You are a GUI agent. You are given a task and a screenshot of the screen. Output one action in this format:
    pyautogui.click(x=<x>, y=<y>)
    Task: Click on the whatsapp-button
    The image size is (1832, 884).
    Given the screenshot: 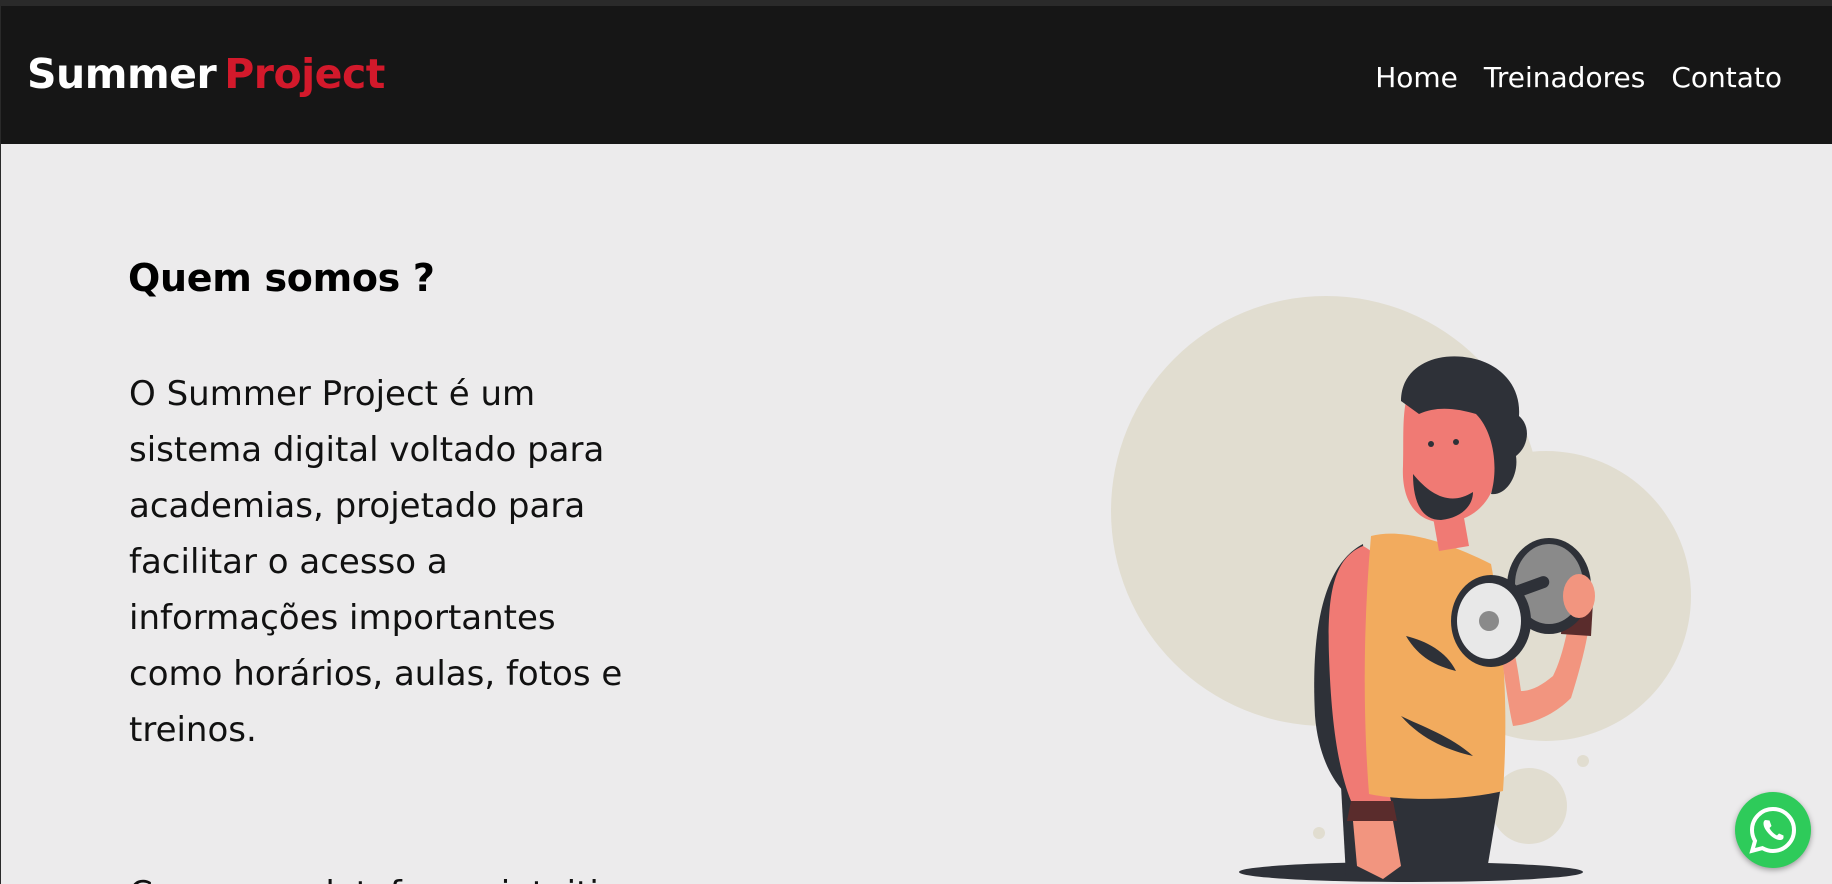 What is the action you would take?
    pyautogui.click(x=1773, y=830)
    